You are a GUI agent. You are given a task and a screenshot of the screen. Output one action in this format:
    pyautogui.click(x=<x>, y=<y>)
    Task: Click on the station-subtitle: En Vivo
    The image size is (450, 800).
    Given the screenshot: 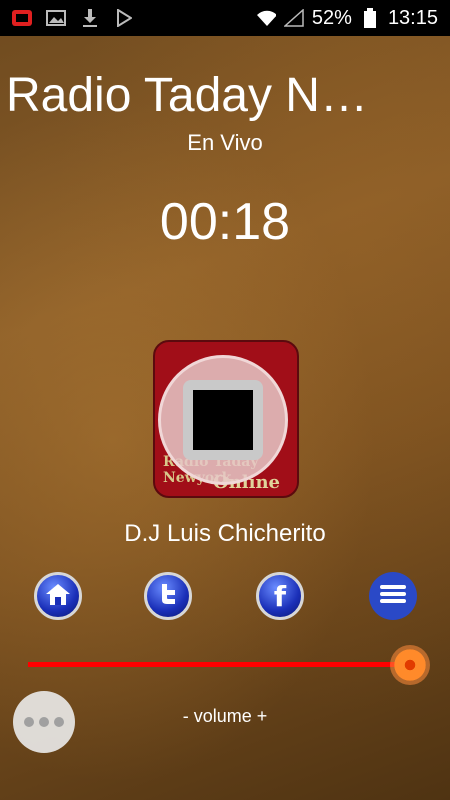 What is the action you would take?
    pyautogui.click(x=225, y=142)
    